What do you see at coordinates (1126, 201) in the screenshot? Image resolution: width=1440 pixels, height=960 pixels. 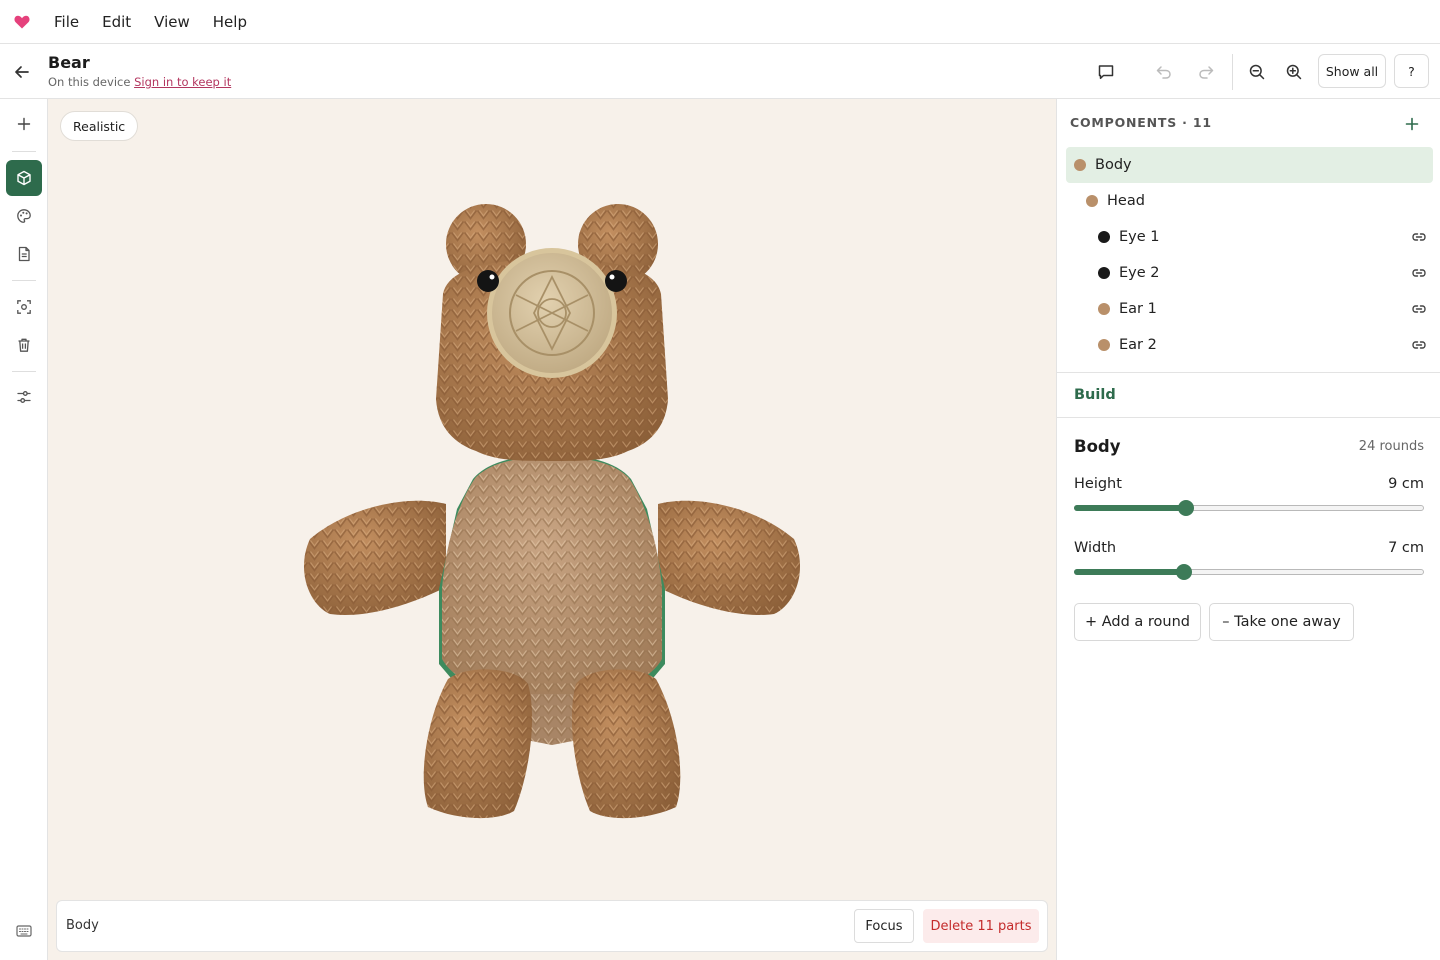 I see `component-name: Head` at bounding box center [1126, 201].